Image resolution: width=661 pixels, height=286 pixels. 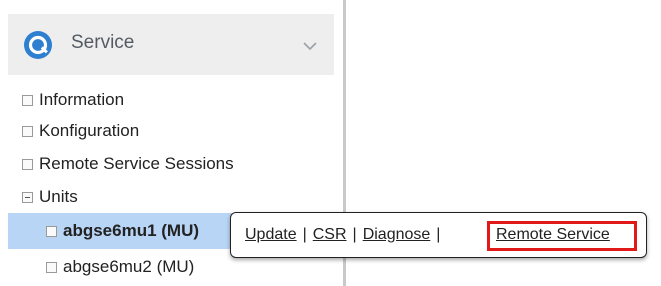 I want to click on chevron-down-icon, so click(x=310, y=46).